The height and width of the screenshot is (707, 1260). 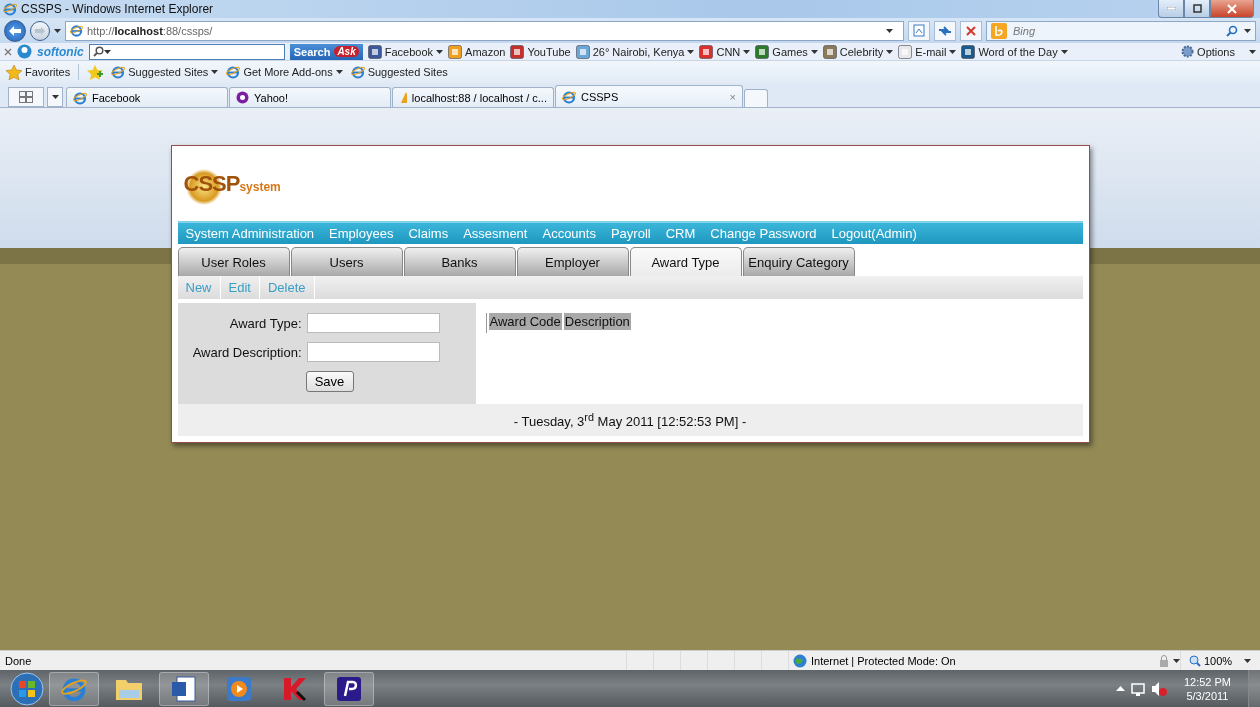 I want to click on tab: User Roles, so click(x=233, y=261).